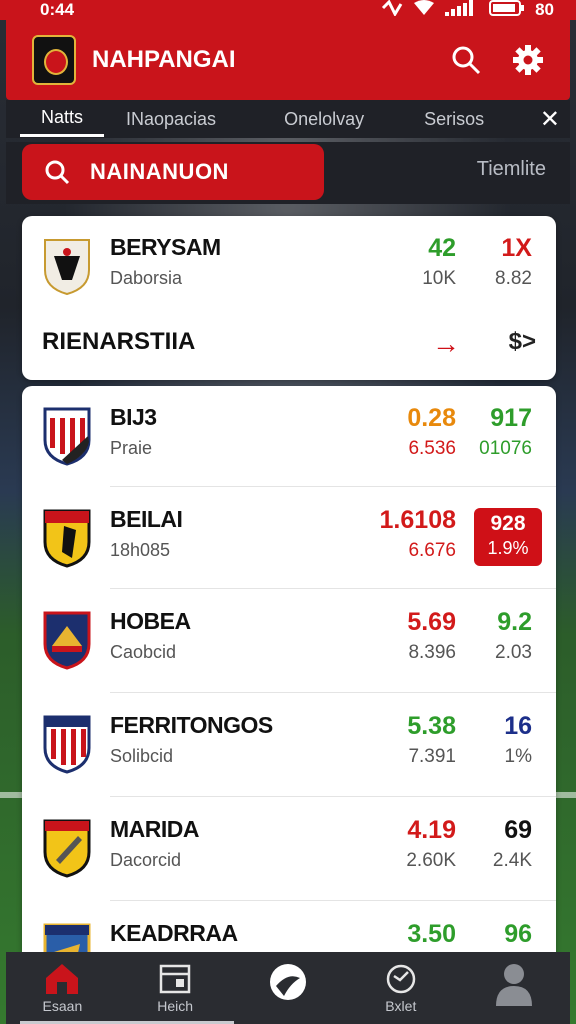 The height and width of the screenshot is (1024, 576). I want to click on featured-value-1: 42, so click(442, 248).